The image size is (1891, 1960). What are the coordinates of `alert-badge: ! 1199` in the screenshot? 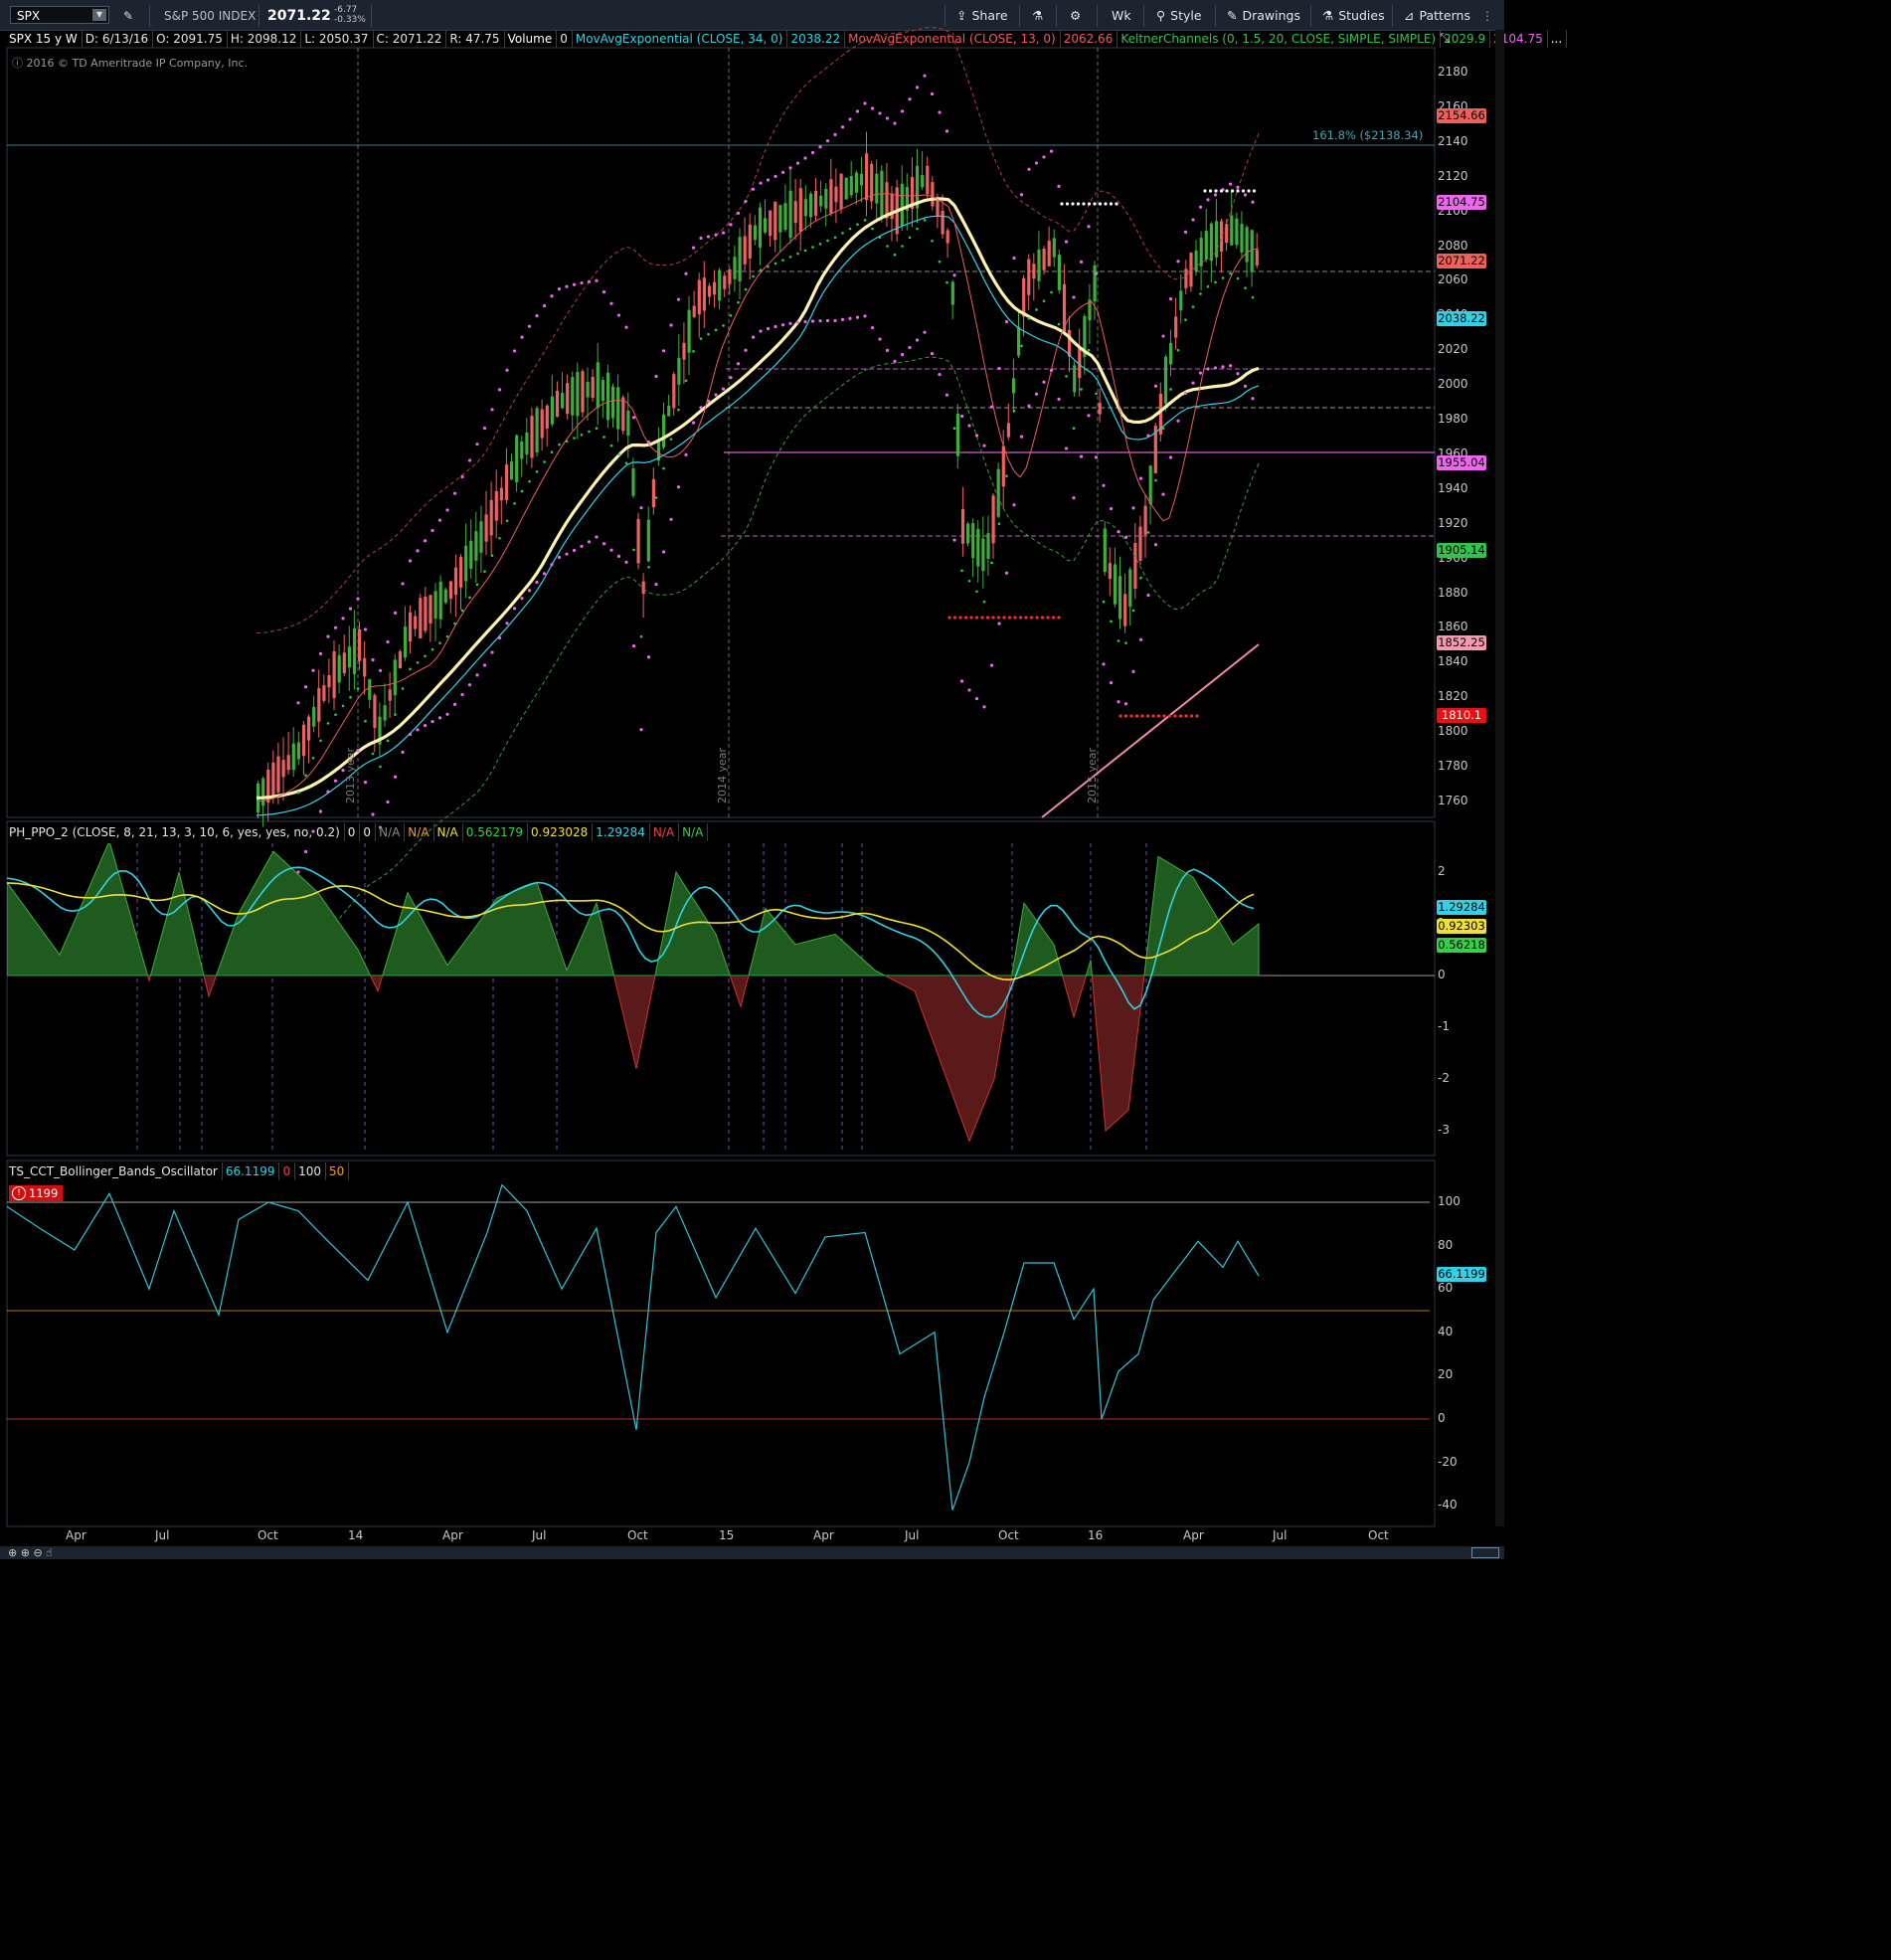 It's located at (36, 1193).